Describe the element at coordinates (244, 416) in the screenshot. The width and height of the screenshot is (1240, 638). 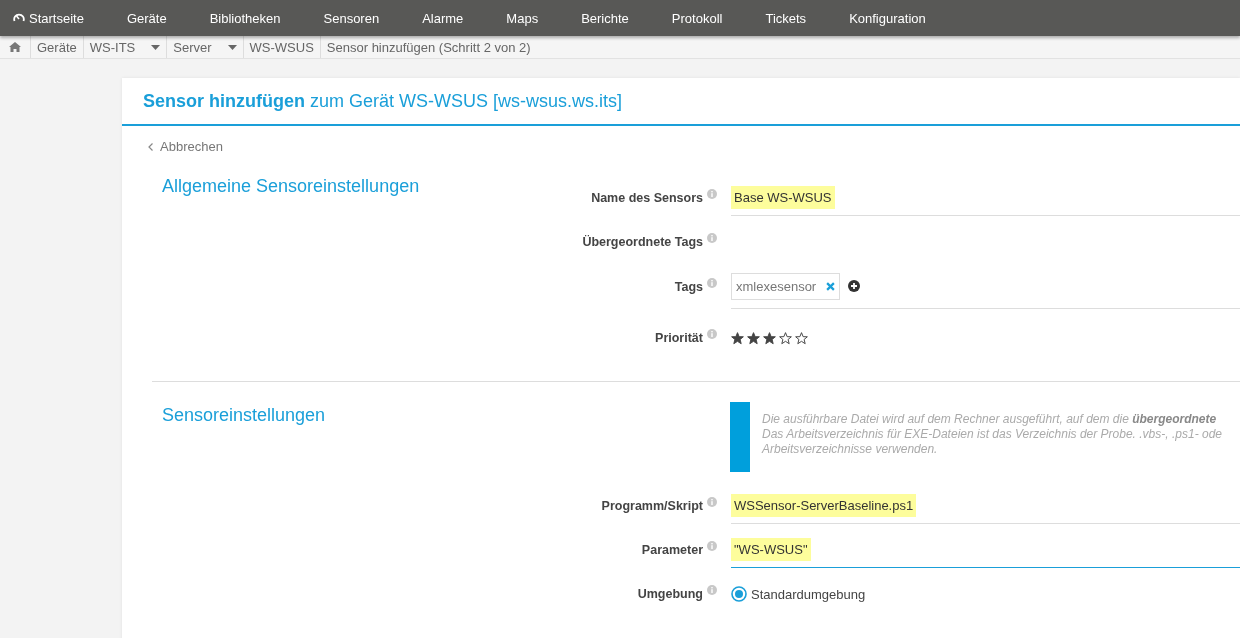
I see `section-title: Sensoreinstellungen` at that location.